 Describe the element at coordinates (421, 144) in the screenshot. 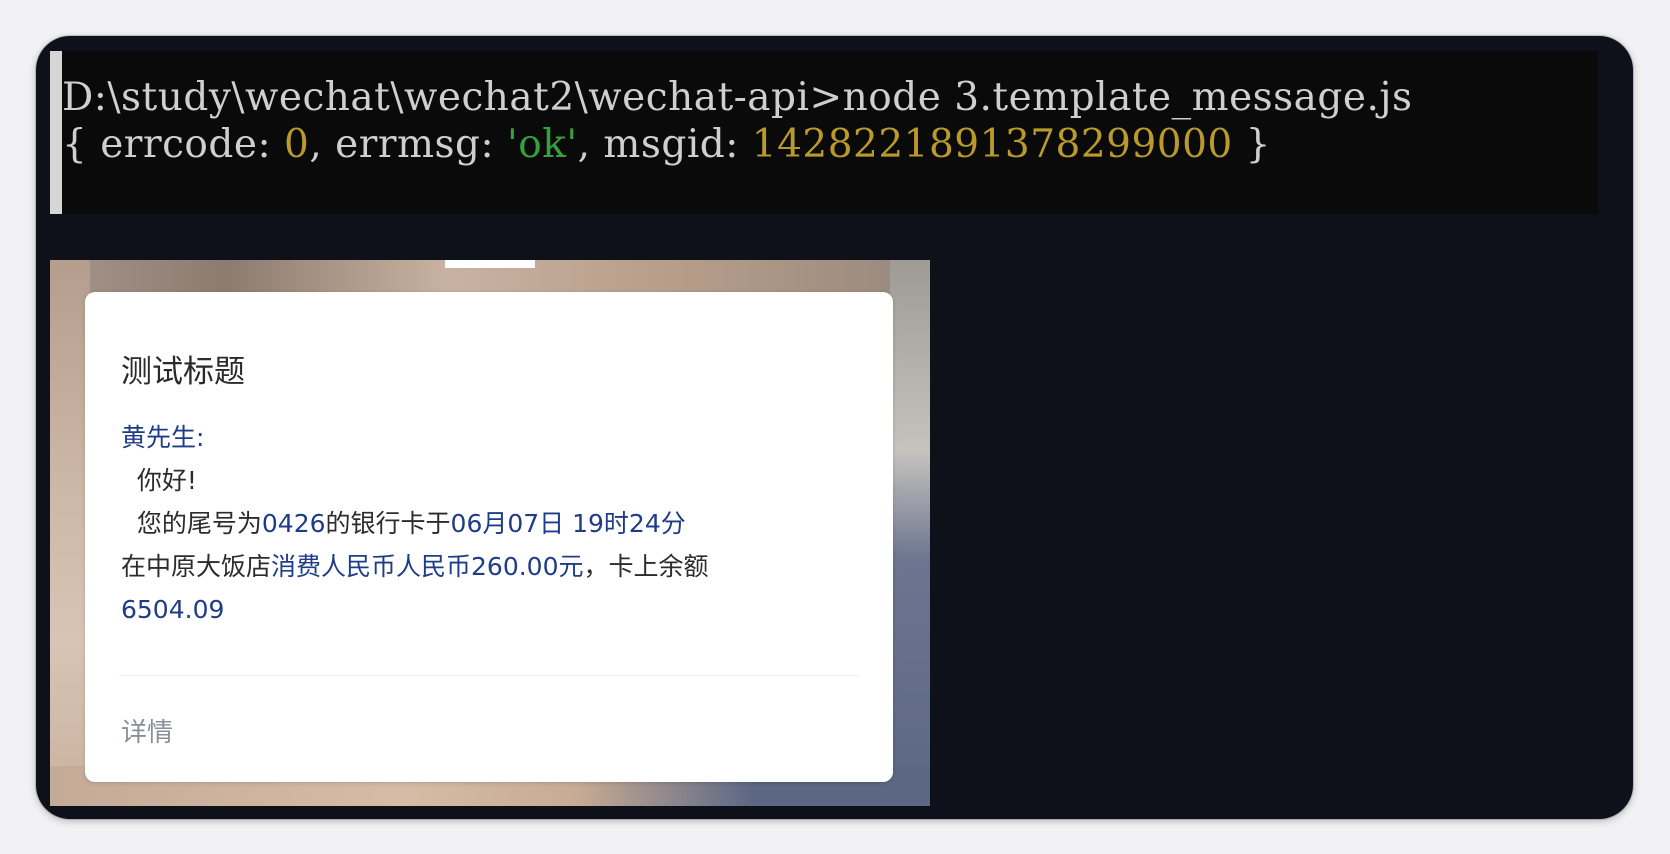

I see `errmsg-key: errmsg:` at that location.